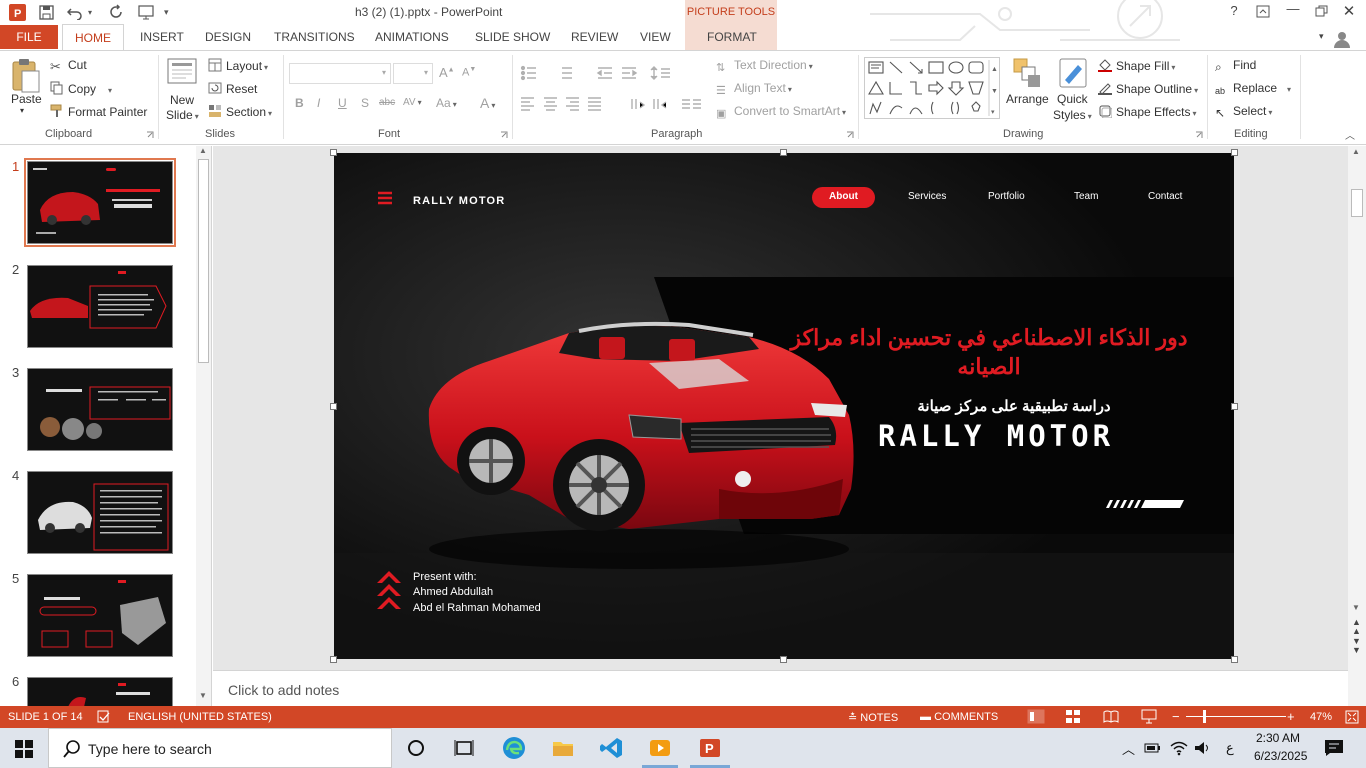  What do you see at coordinates (75, 12) in the screenshot?
I see `undo-icon` at bounding box center [75, 12].